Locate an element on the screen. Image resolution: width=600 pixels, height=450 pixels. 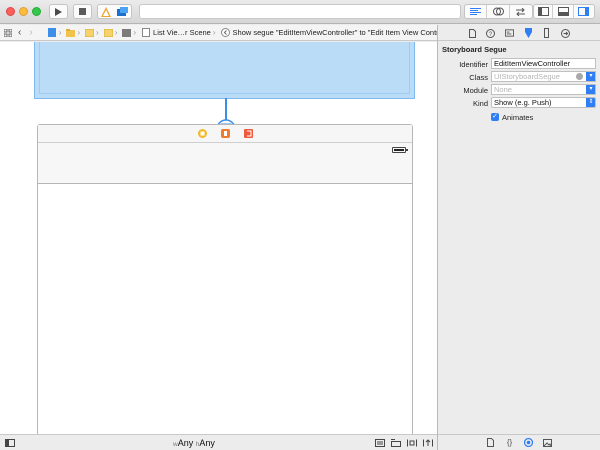
kind-label: Kind is located at coordinates (480, 103).